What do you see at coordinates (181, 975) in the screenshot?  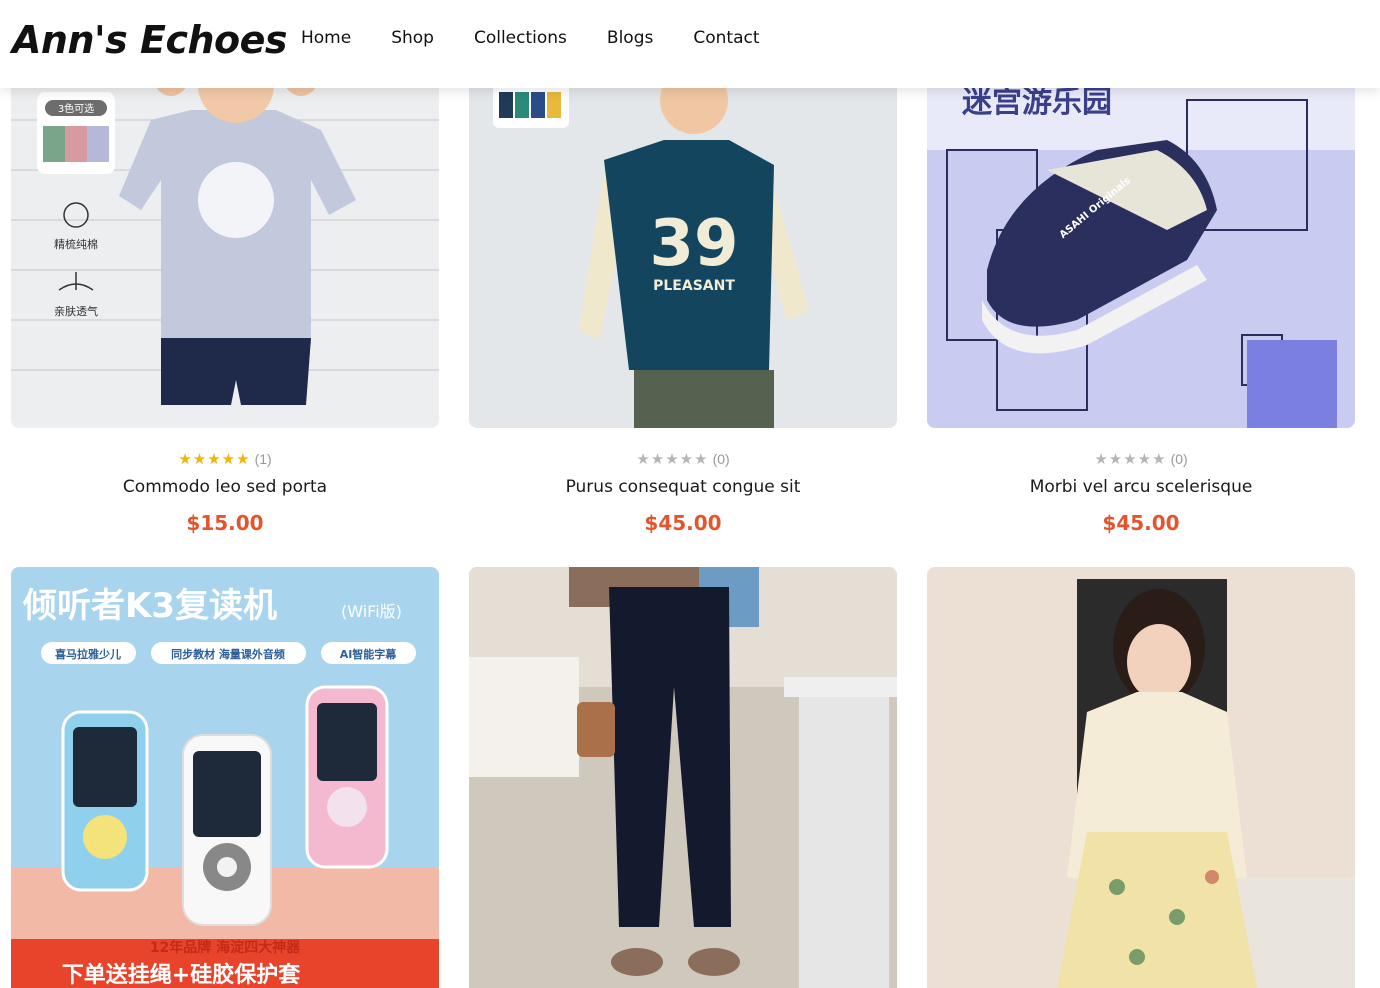 I see `promo-bottom-2: 下单送挂绳+硅胶保护套` at bounding box center [181, 975].